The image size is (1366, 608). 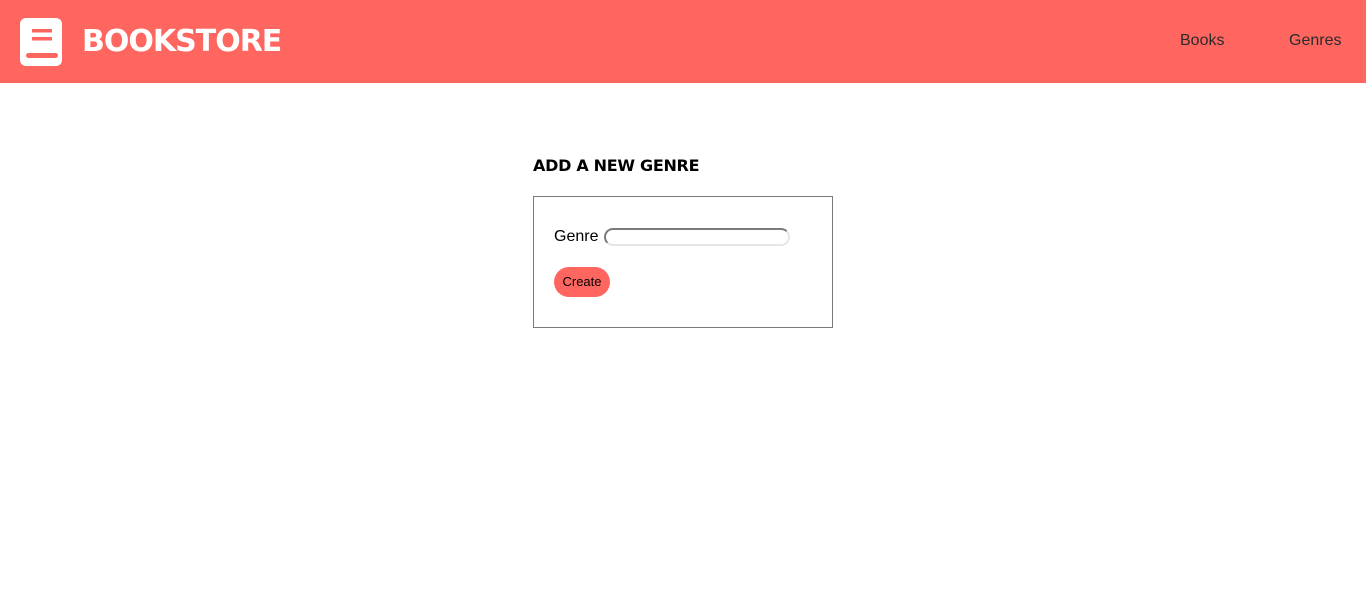 I want to click on page-title: ADD A NEW GENRE, so click(x=616, y=165).